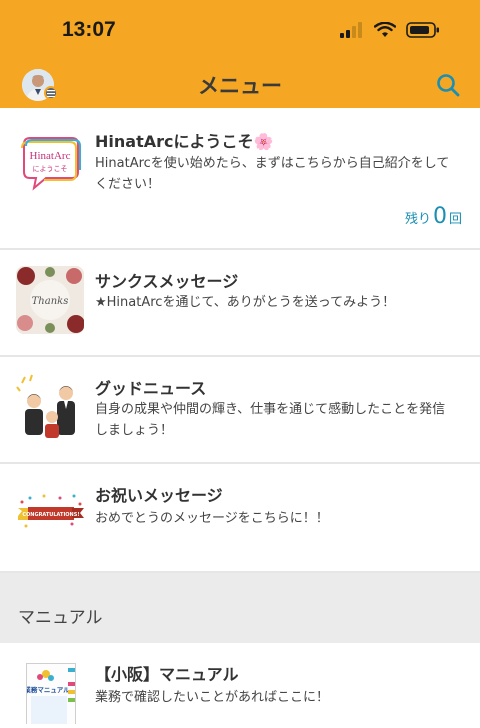 The image size is (480, 728). I want to click on menu-item-title: HinatArcにようこそ🌸, so click(184, 141).